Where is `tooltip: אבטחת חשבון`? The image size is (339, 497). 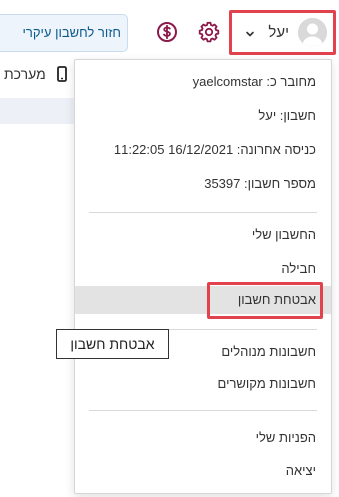
tooltip: אבטחת חשבון is located at coordinates (112, 344).